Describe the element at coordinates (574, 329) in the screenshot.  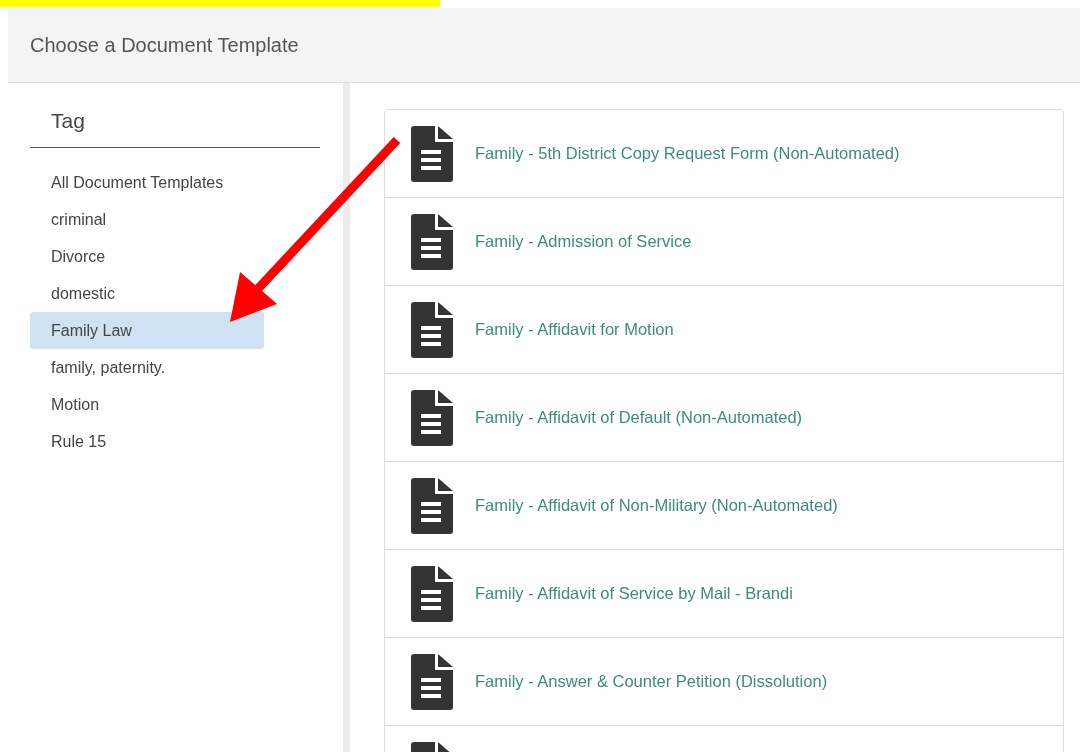
I see `template-link: Family - Affidavit for Motion` at that location.